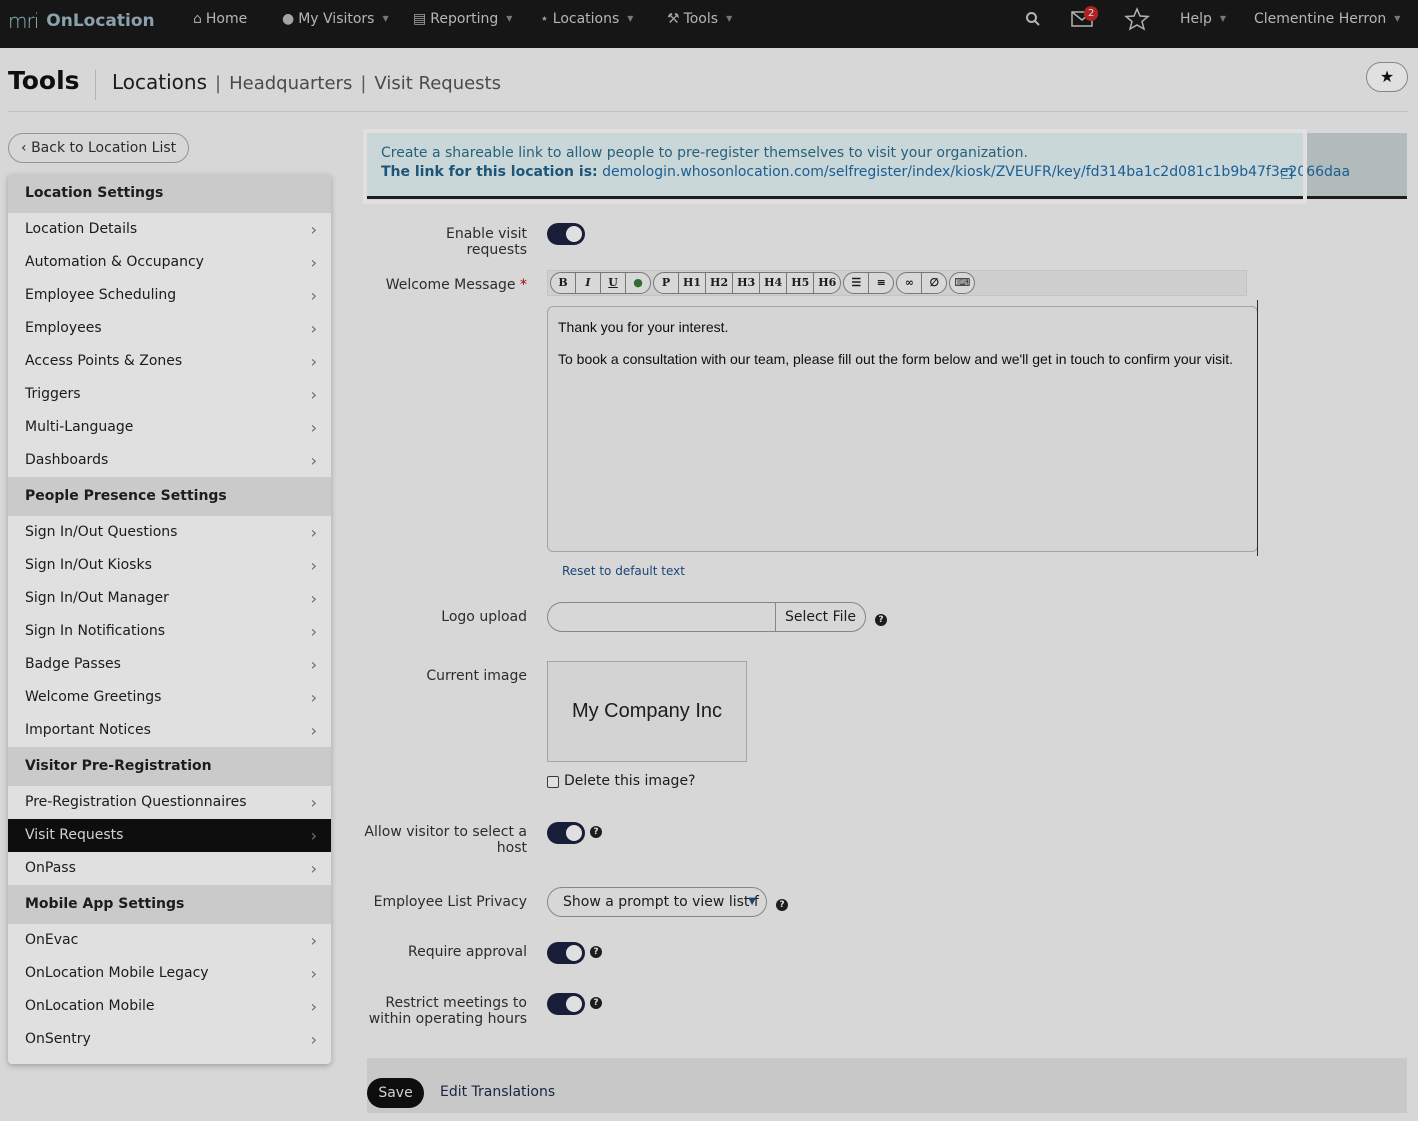 This screenshot has width=1418, height=1121. I want to click on favorite-page-button: ★, so click(1387, 77).